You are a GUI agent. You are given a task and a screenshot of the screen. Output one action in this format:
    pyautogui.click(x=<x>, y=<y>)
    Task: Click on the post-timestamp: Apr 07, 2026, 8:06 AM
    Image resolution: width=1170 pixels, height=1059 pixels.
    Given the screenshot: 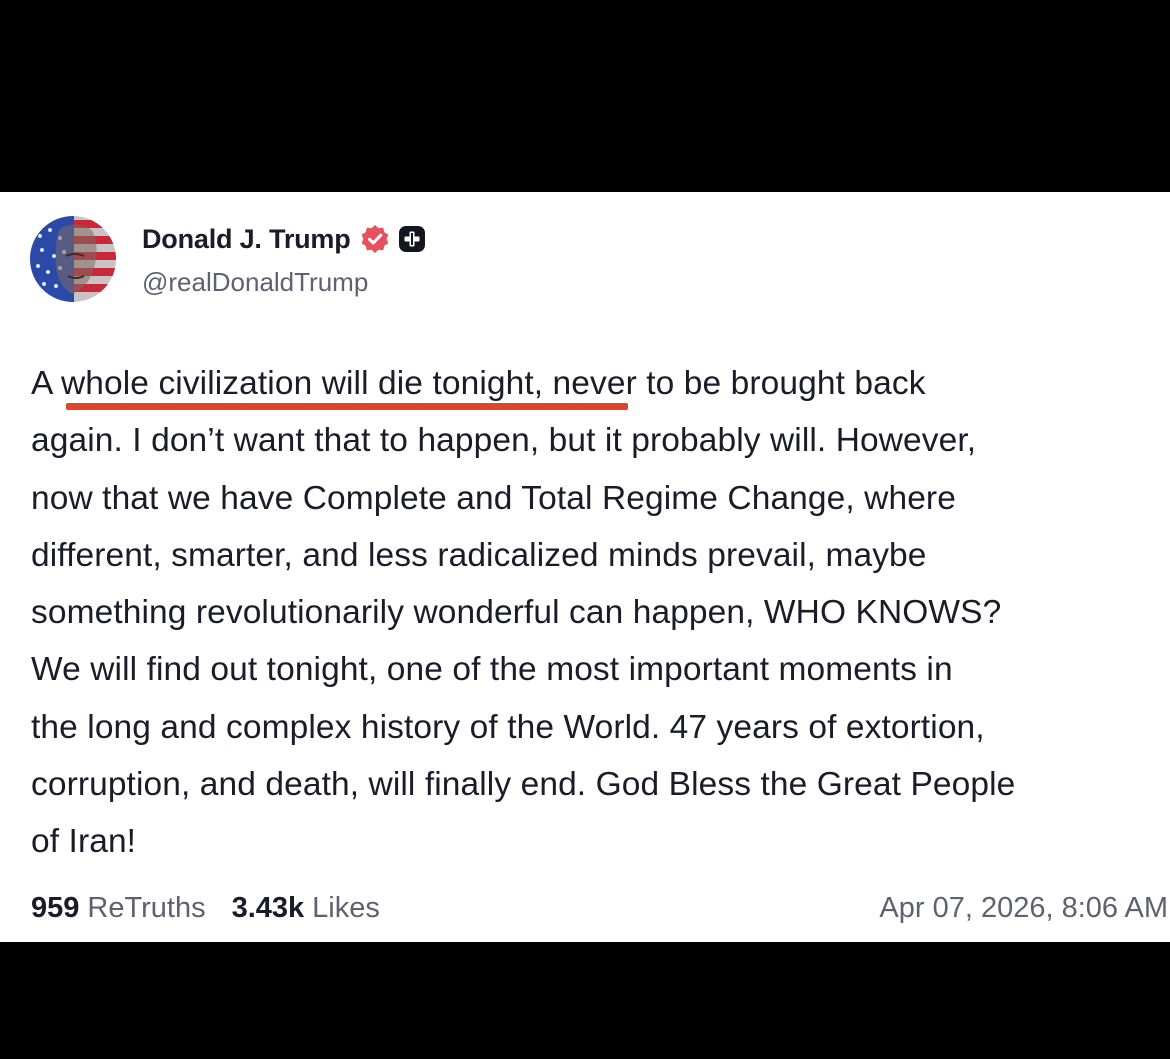 What is the action you would take?
    pyautogui.click(x=1023, y=908)
    